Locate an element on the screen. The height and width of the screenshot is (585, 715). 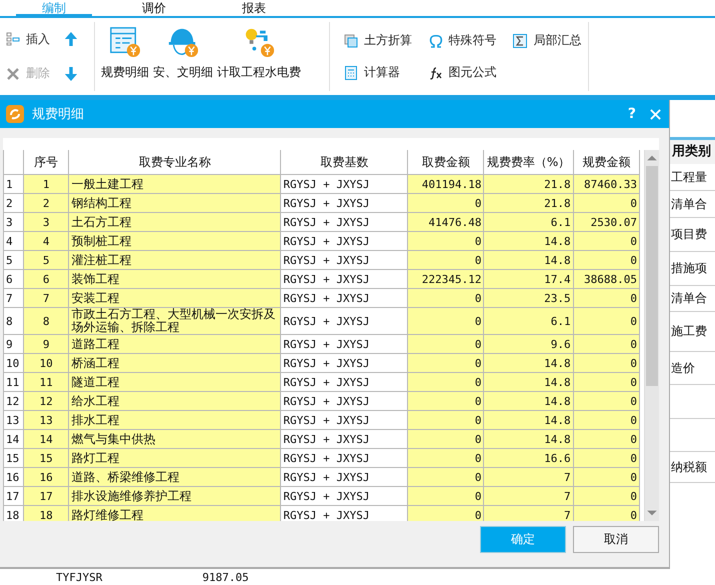
up-arrow-icon is located at coordinates (71, 39).